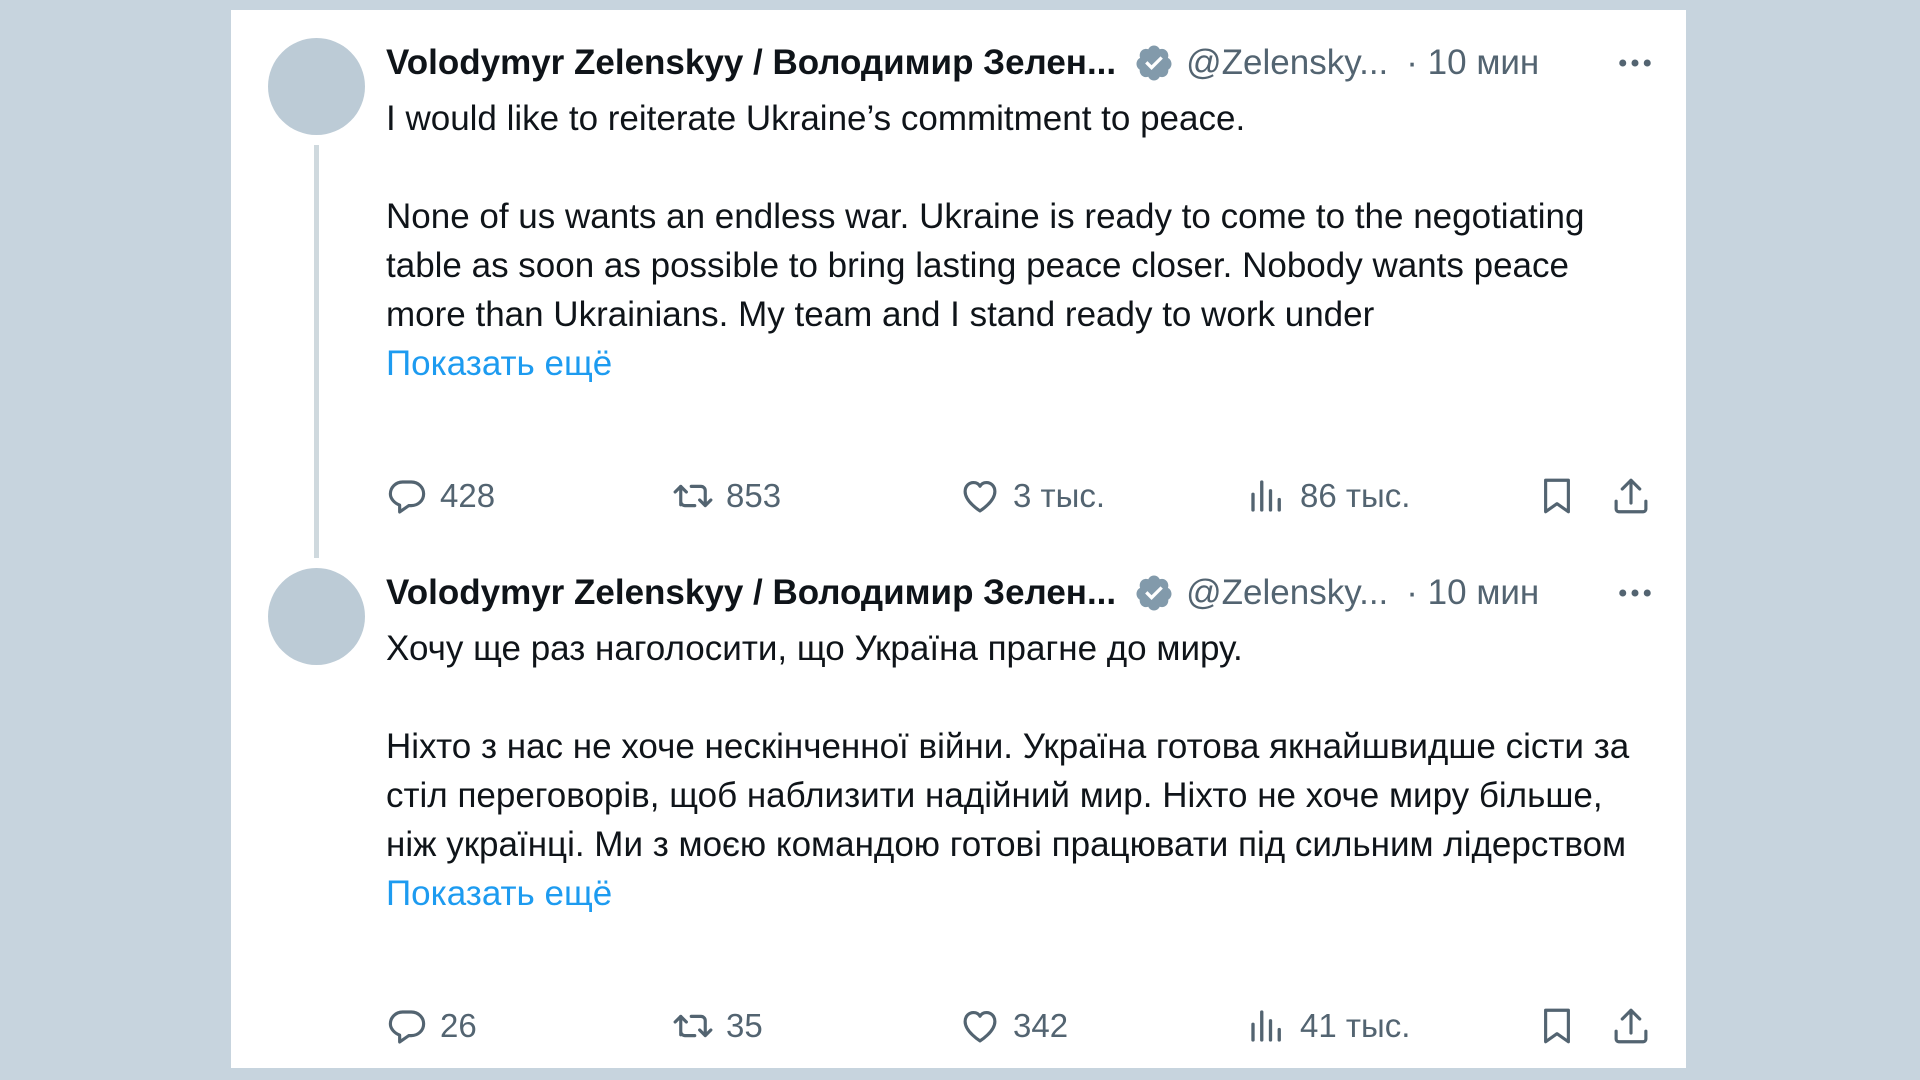  What do you see at coordinates (1059, 495) in the screenshot?
I see `like-count: 3 тыс.` at bounding box center [1059, 495].